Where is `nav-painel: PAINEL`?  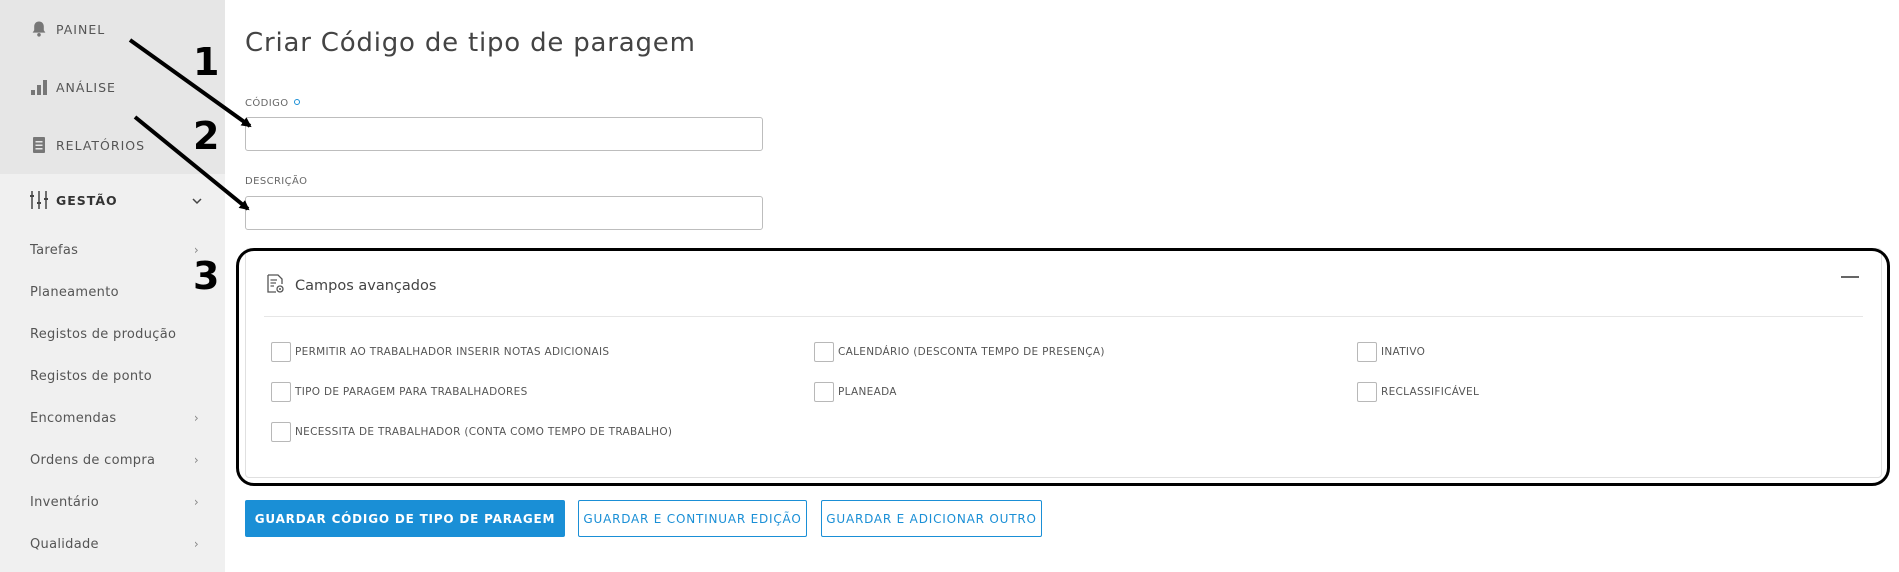
nav-painel: PAINEL is located at coordinates (112, 29).